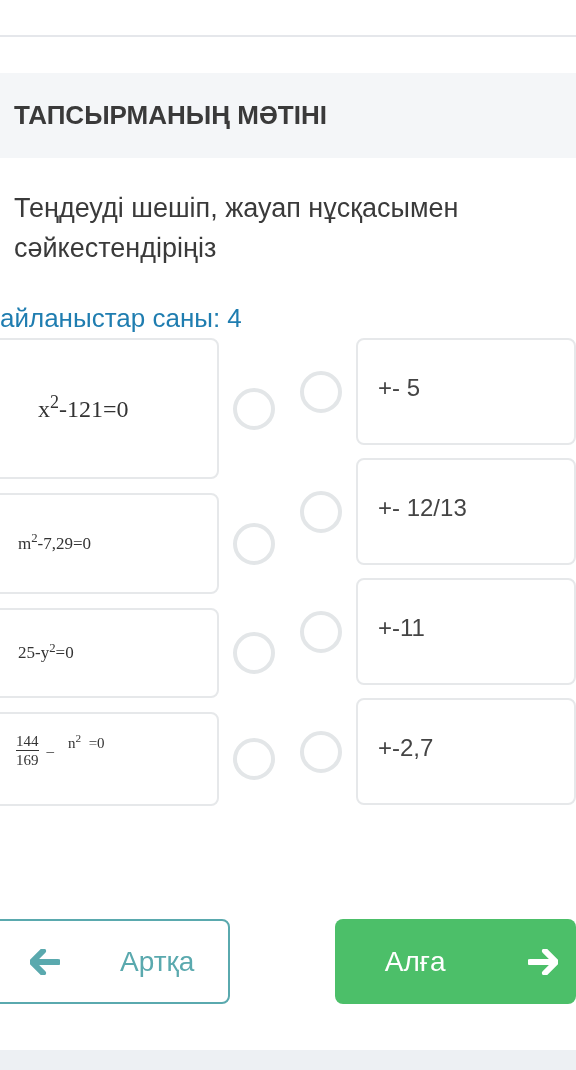  What do you see at coordinates (170, 115) in the screenshot?
I see `section-title: ТАПСЫРМАНЫҢ МӘТІНІ` at bounding box center [170, 115].